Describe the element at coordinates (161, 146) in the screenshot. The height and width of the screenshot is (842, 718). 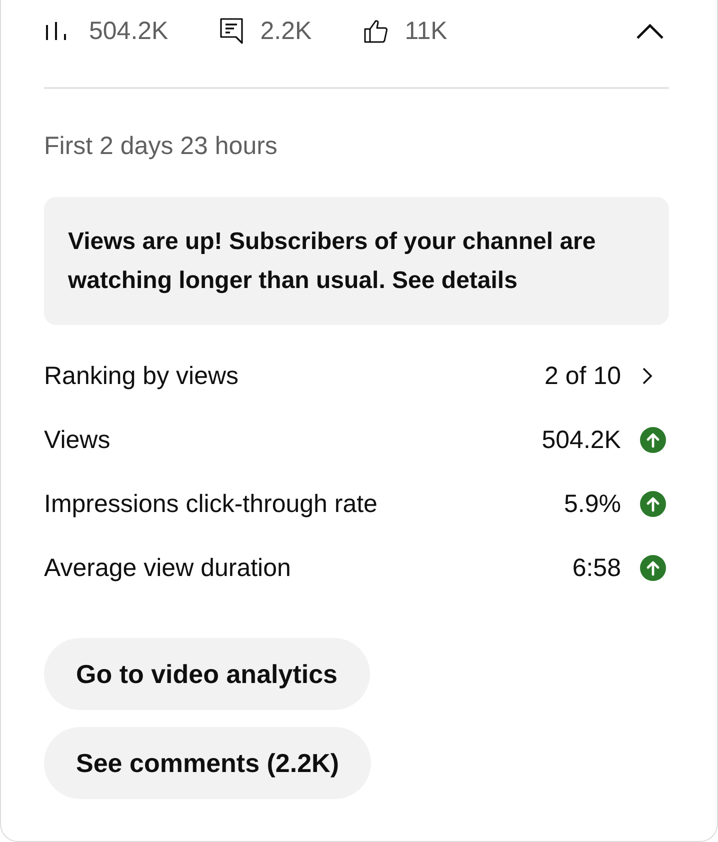
I see `period-label: First 2 days 23 hours` at that location.